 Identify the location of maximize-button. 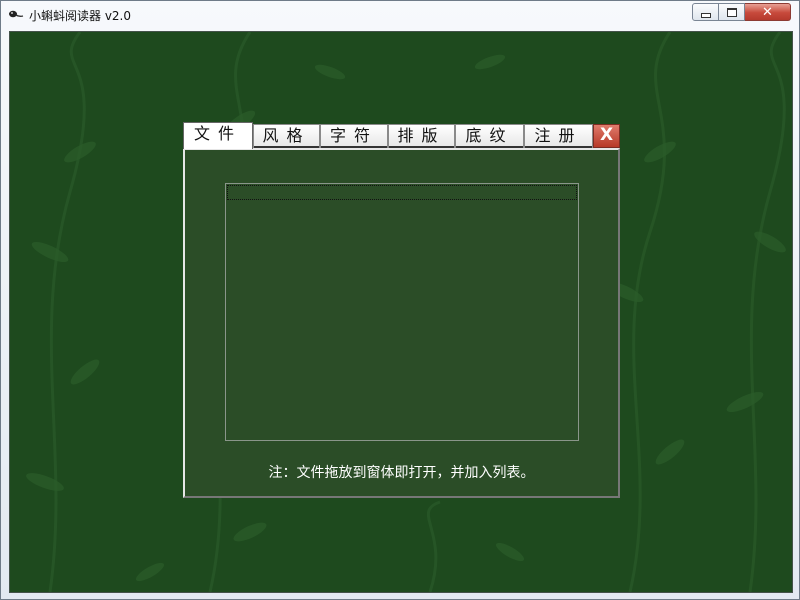
(732, 12).